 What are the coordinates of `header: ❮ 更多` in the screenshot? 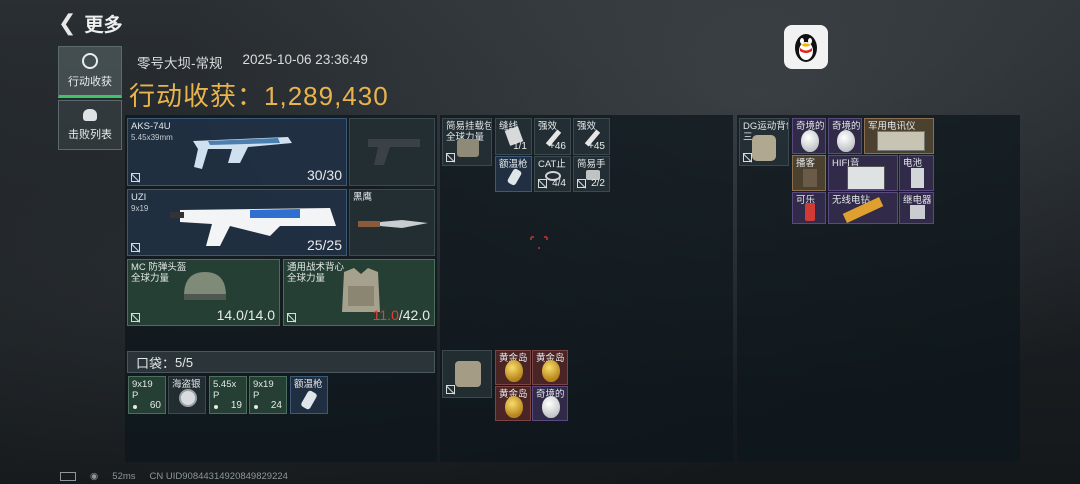 It's located at (90, 23).